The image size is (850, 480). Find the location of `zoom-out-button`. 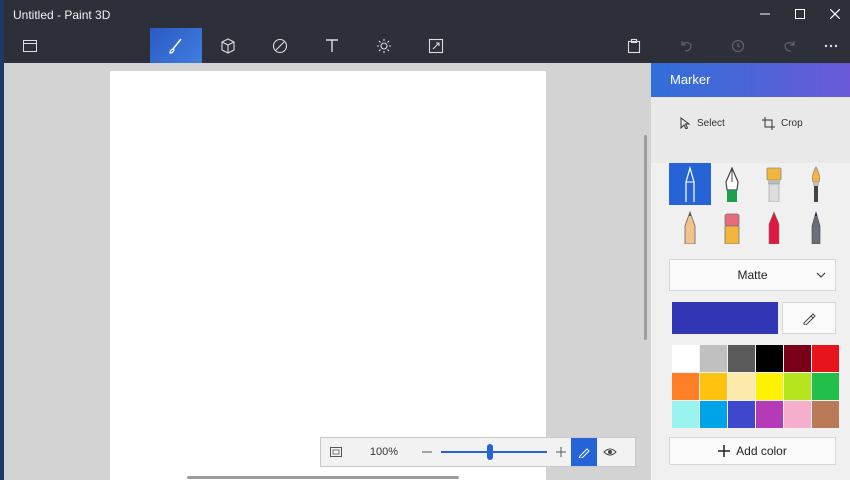

zoom-out-button is located at coordinates (427, 452).